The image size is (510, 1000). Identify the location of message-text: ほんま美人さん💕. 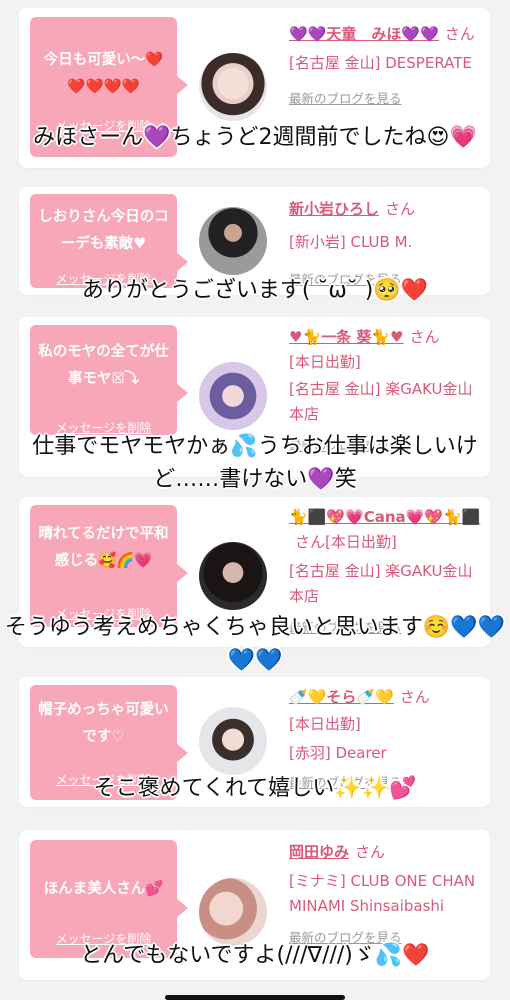
(103, 889).